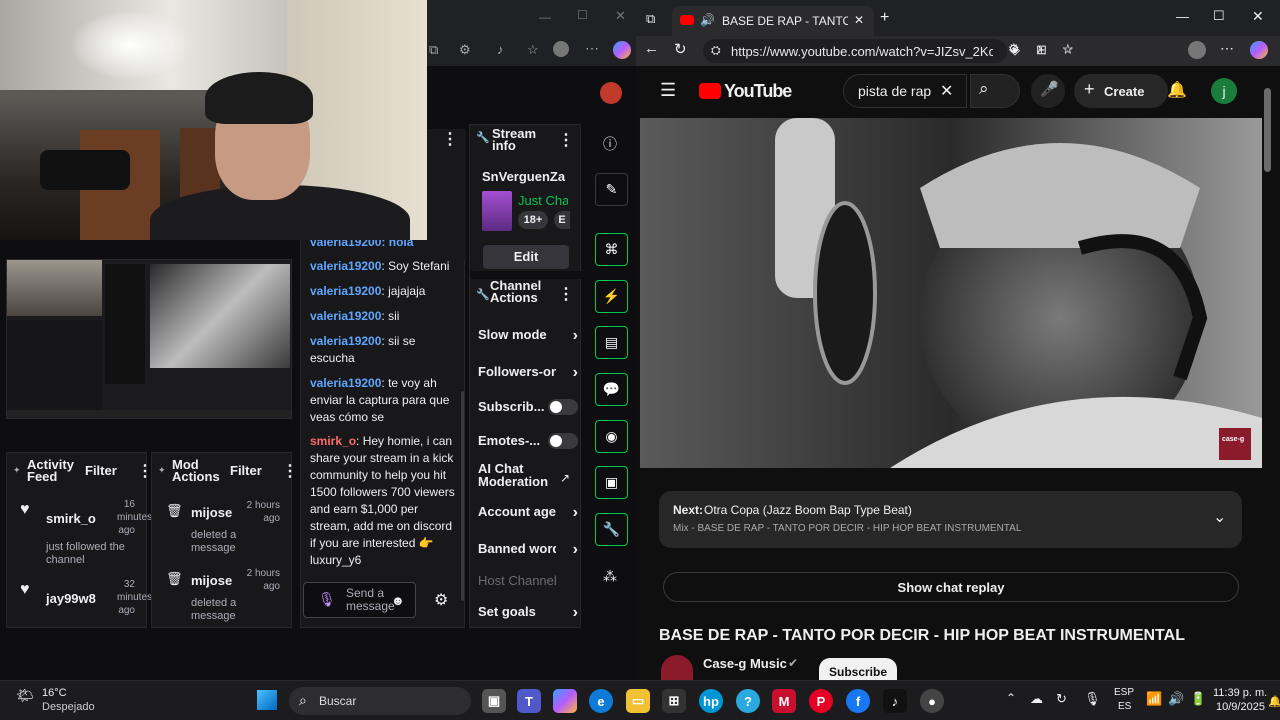  What do you see at coordinates (1224, 91) in the screenshot?
I see `account-avatar: j` at bounding box center [1224, 91].